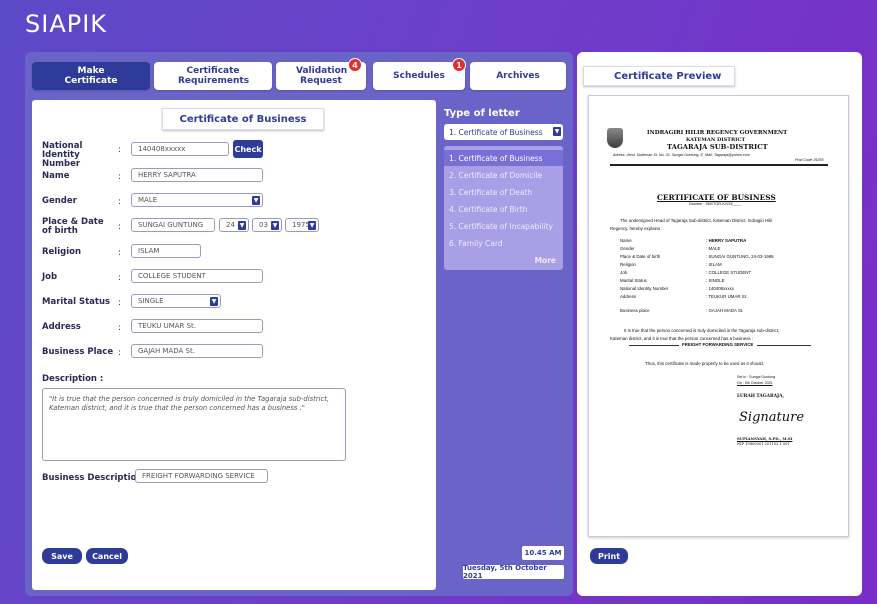 The height and width of the screenshot is (604, 877). Describe the element at coordinates (91, 76) in the screenshot. I see `tab-make-certificate: Make Certificate` at that location.